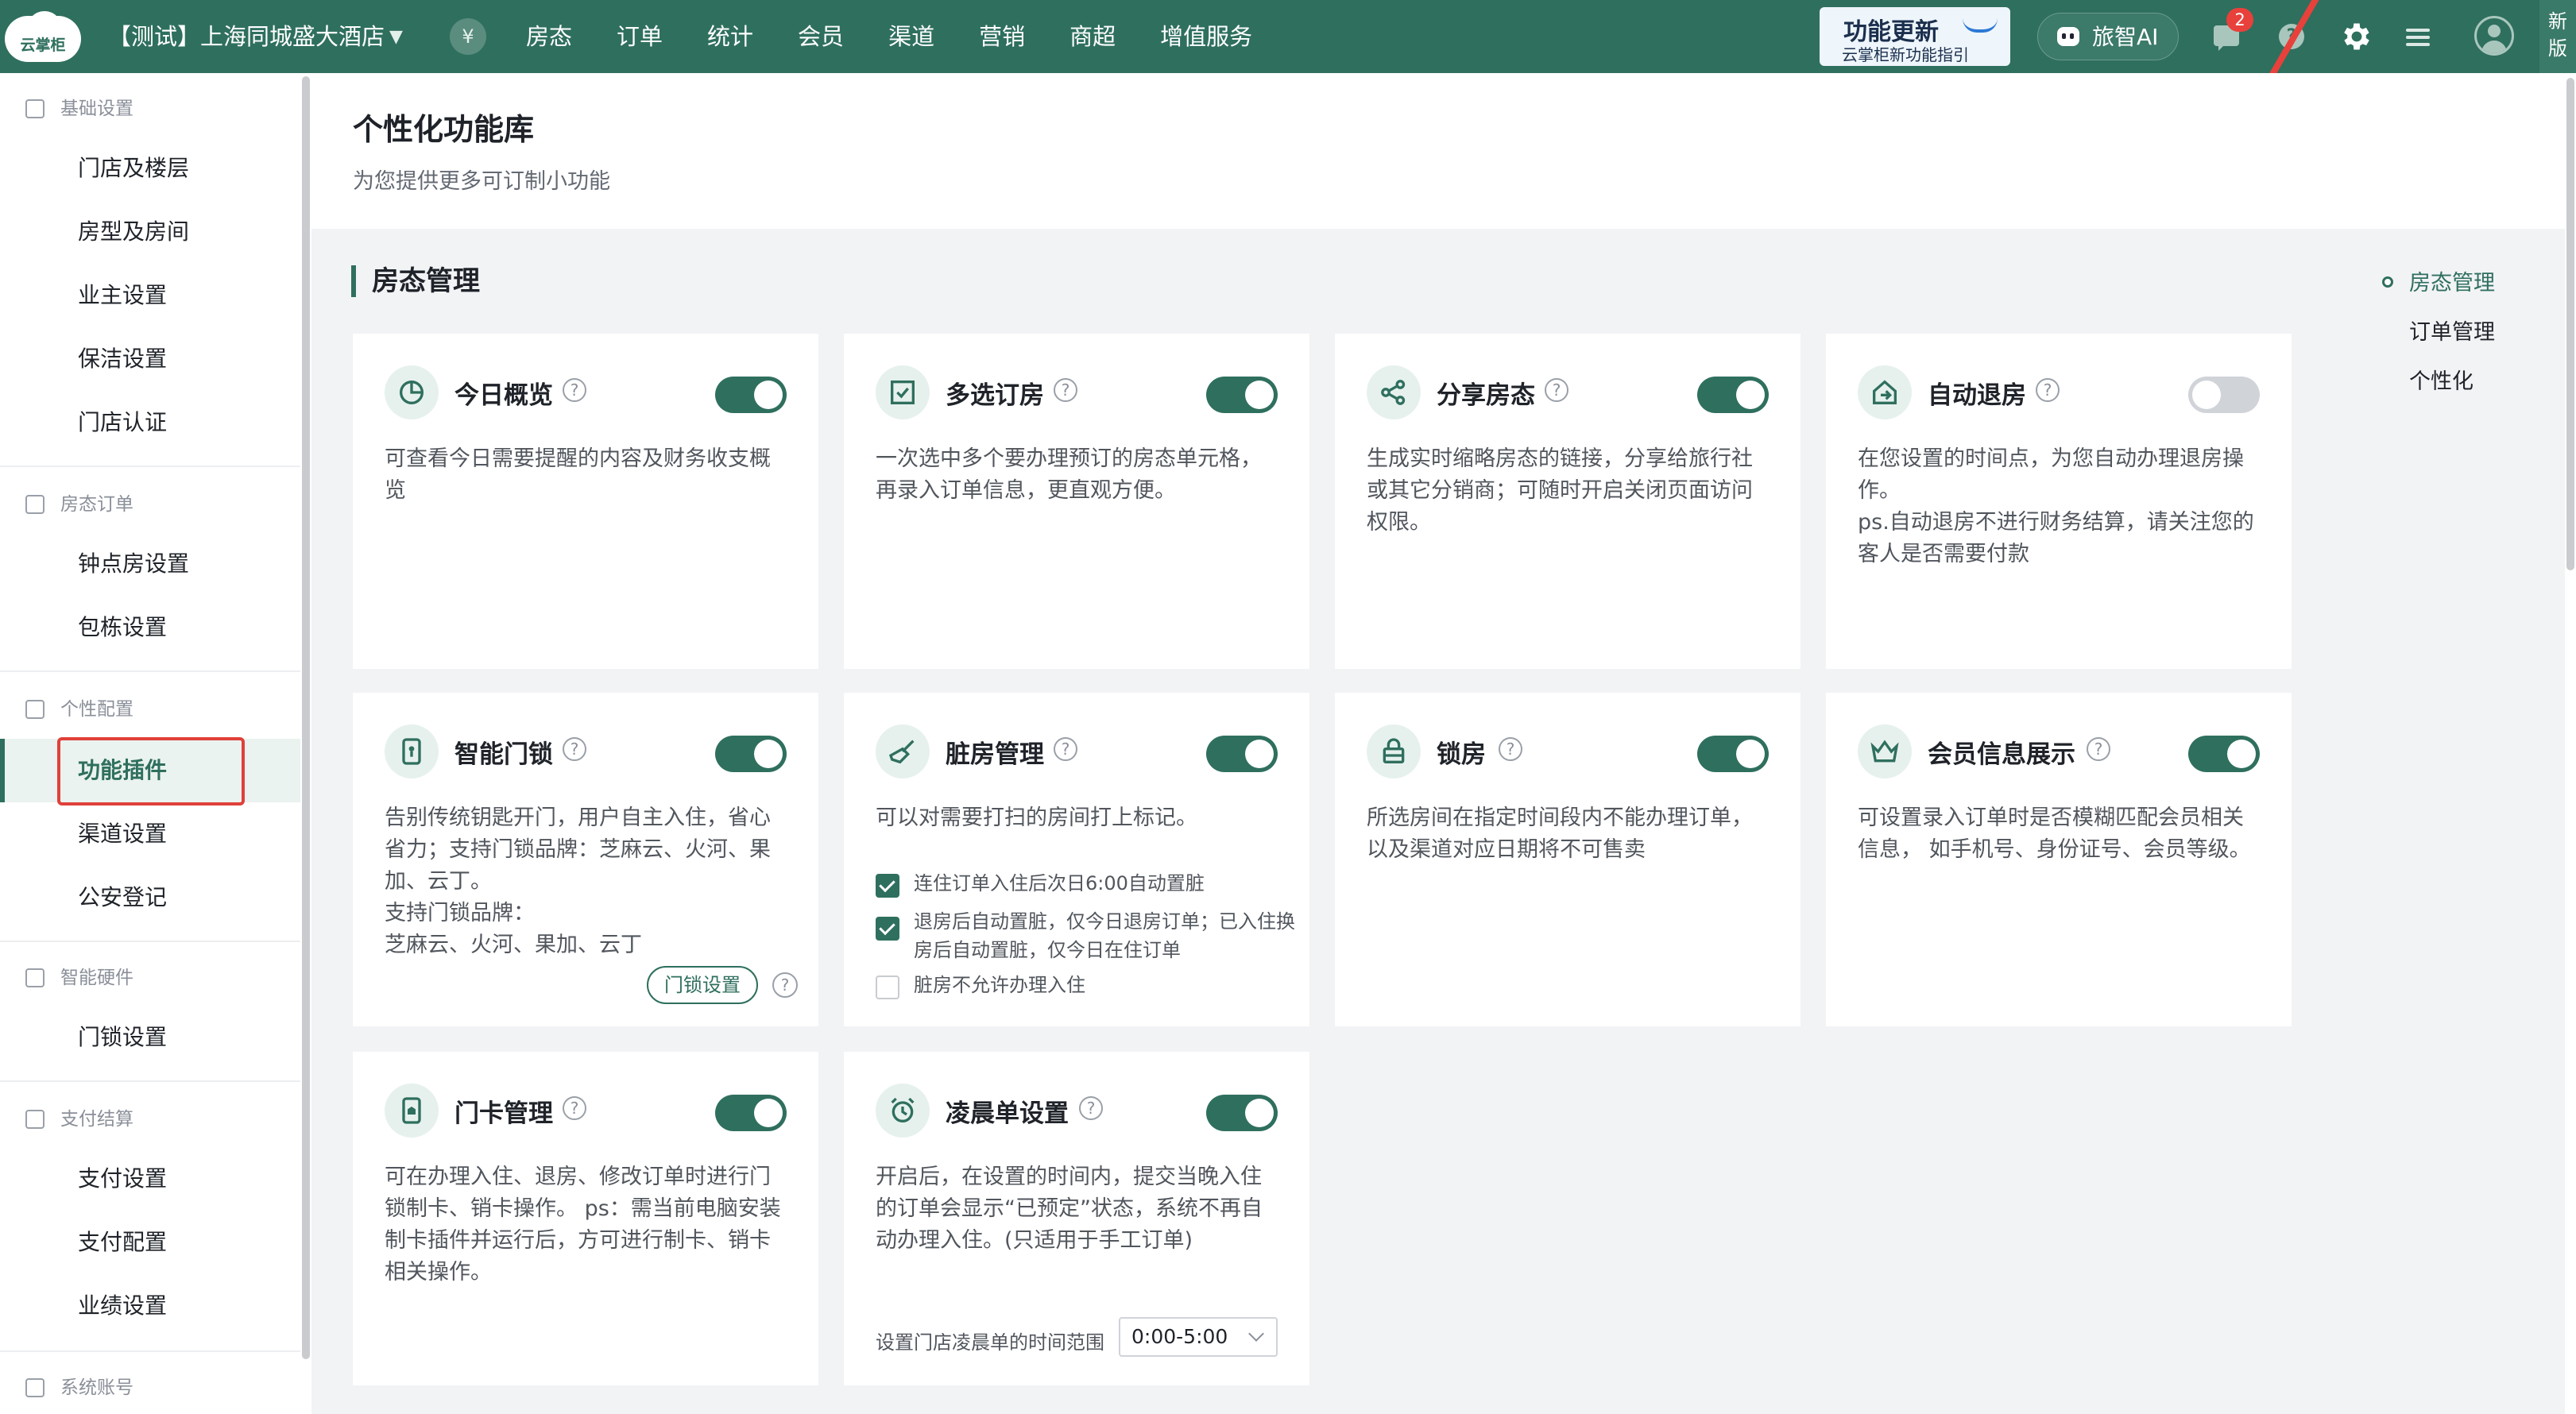 The image size is (2576, 1414). What do you see at coordinates (1977, 395) in the screenshot?
I see `card-title: 自动退房` at bounding box center [1977, 395].